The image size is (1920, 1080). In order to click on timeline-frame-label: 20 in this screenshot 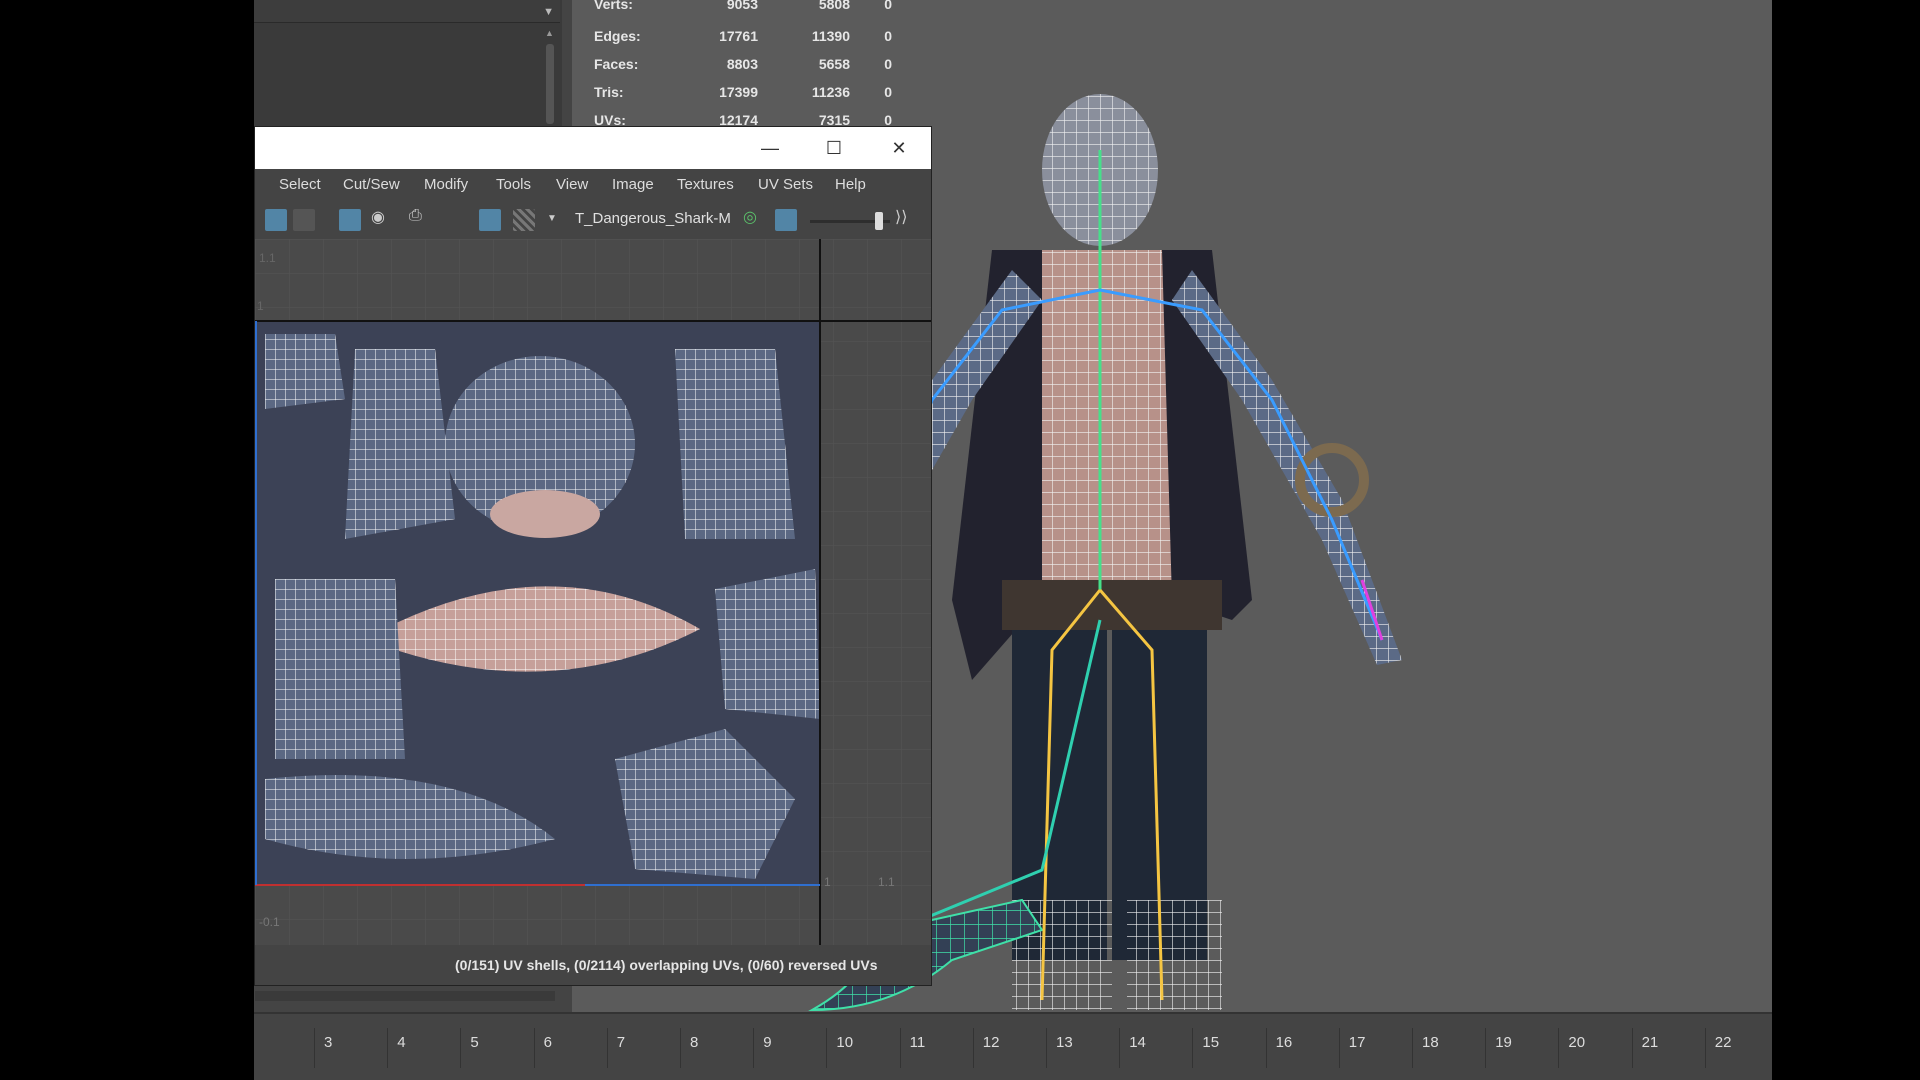, I will do `click(1577, 1042)`.